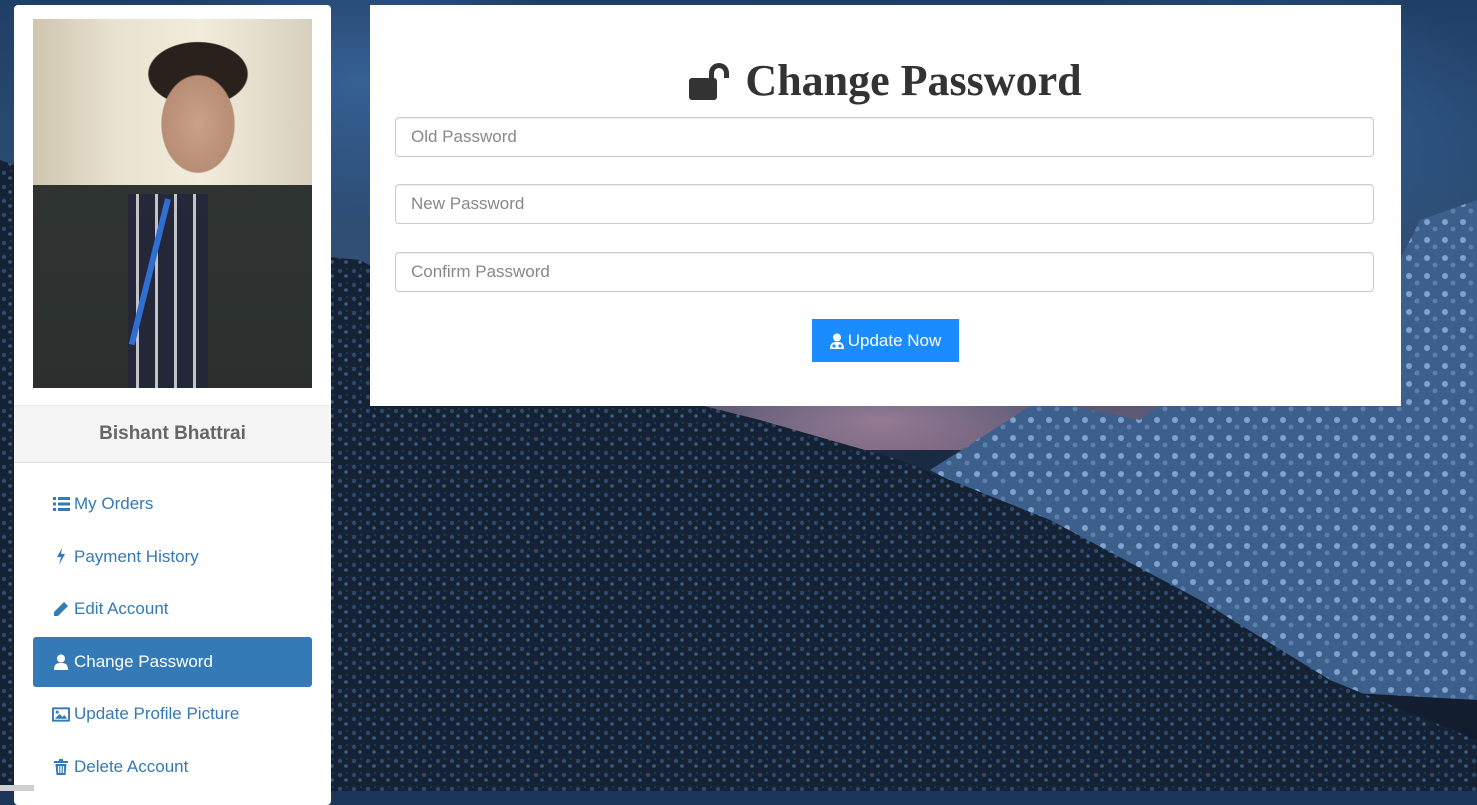  I want to click on sidebar-item-change-password: Change Password, so click(172, 661).